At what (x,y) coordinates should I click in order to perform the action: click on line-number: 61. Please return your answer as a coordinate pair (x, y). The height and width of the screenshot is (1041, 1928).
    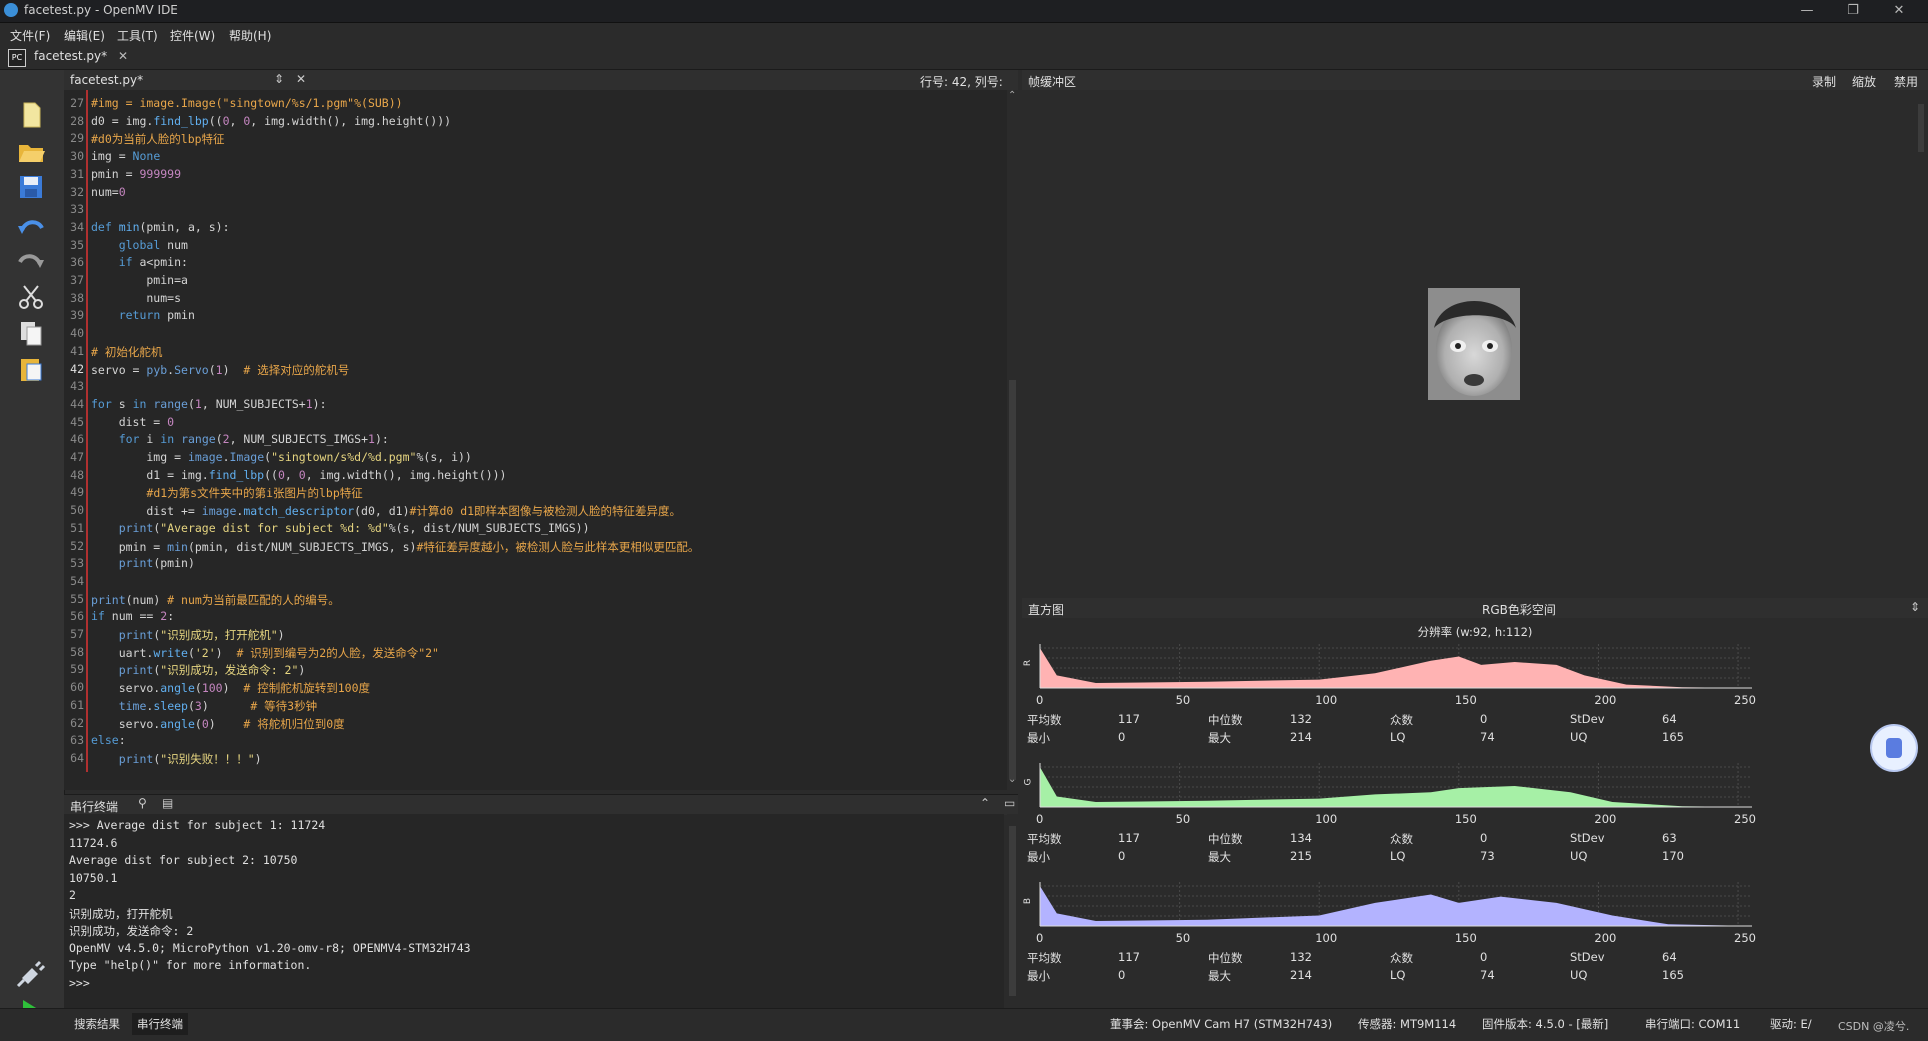
    Looking at the image, I should click on (77, 704).